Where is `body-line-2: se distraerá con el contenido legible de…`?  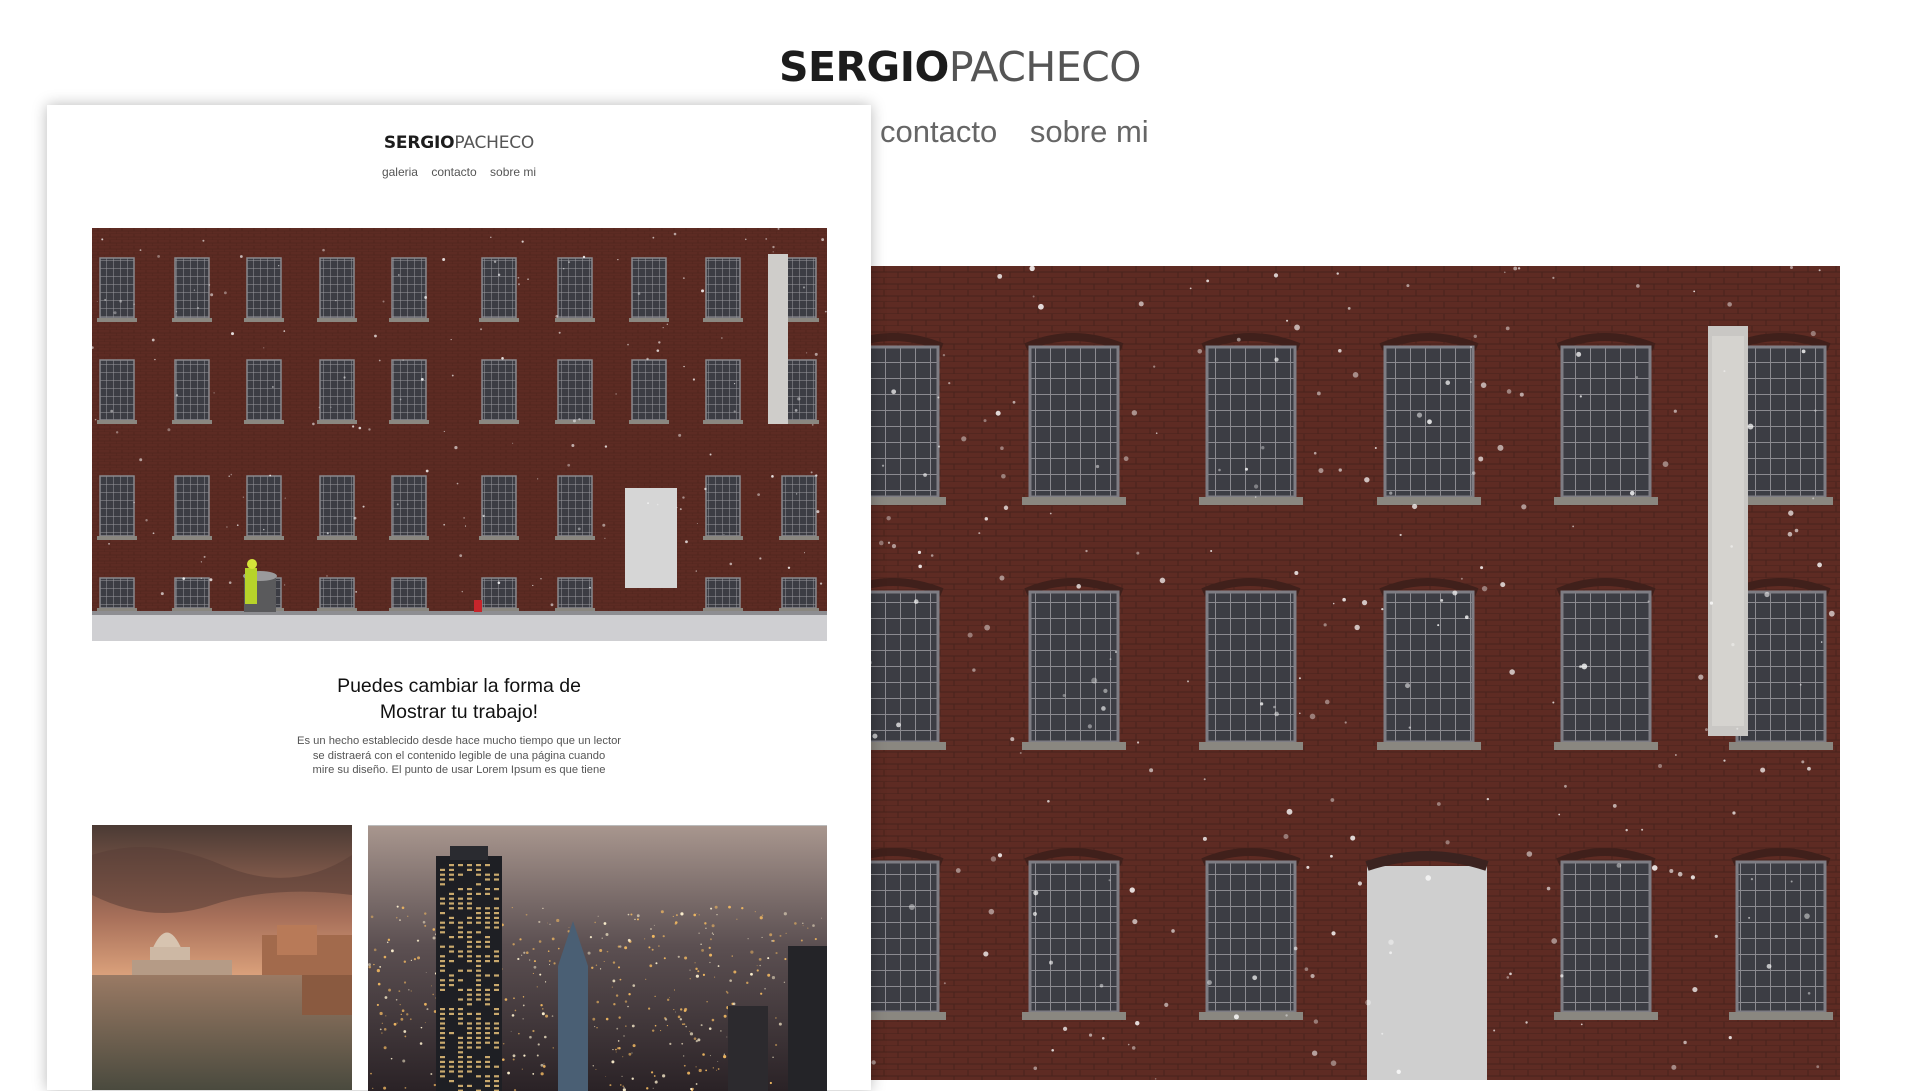 body-line-2: se distraerá con el contenido legible de… is located at coordinates (459, 755).